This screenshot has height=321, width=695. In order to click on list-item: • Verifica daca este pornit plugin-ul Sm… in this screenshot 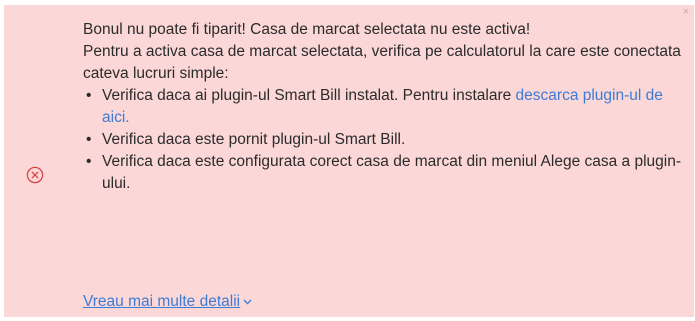, I will do `click(383, 140)`.